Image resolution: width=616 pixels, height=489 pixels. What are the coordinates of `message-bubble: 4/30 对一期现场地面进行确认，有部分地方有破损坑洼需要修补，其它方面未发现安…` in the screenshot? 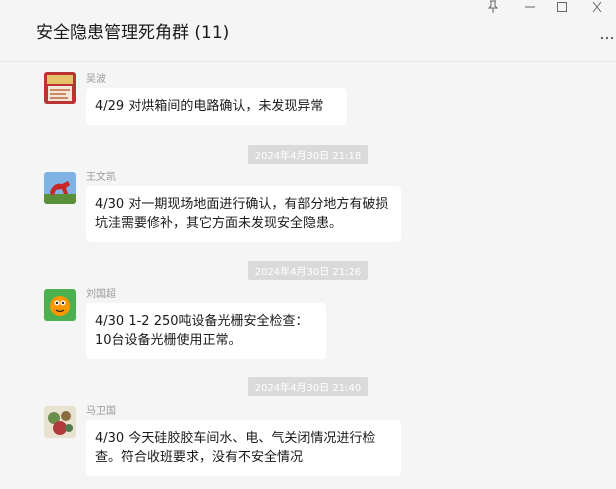 It's located at (243, 214).